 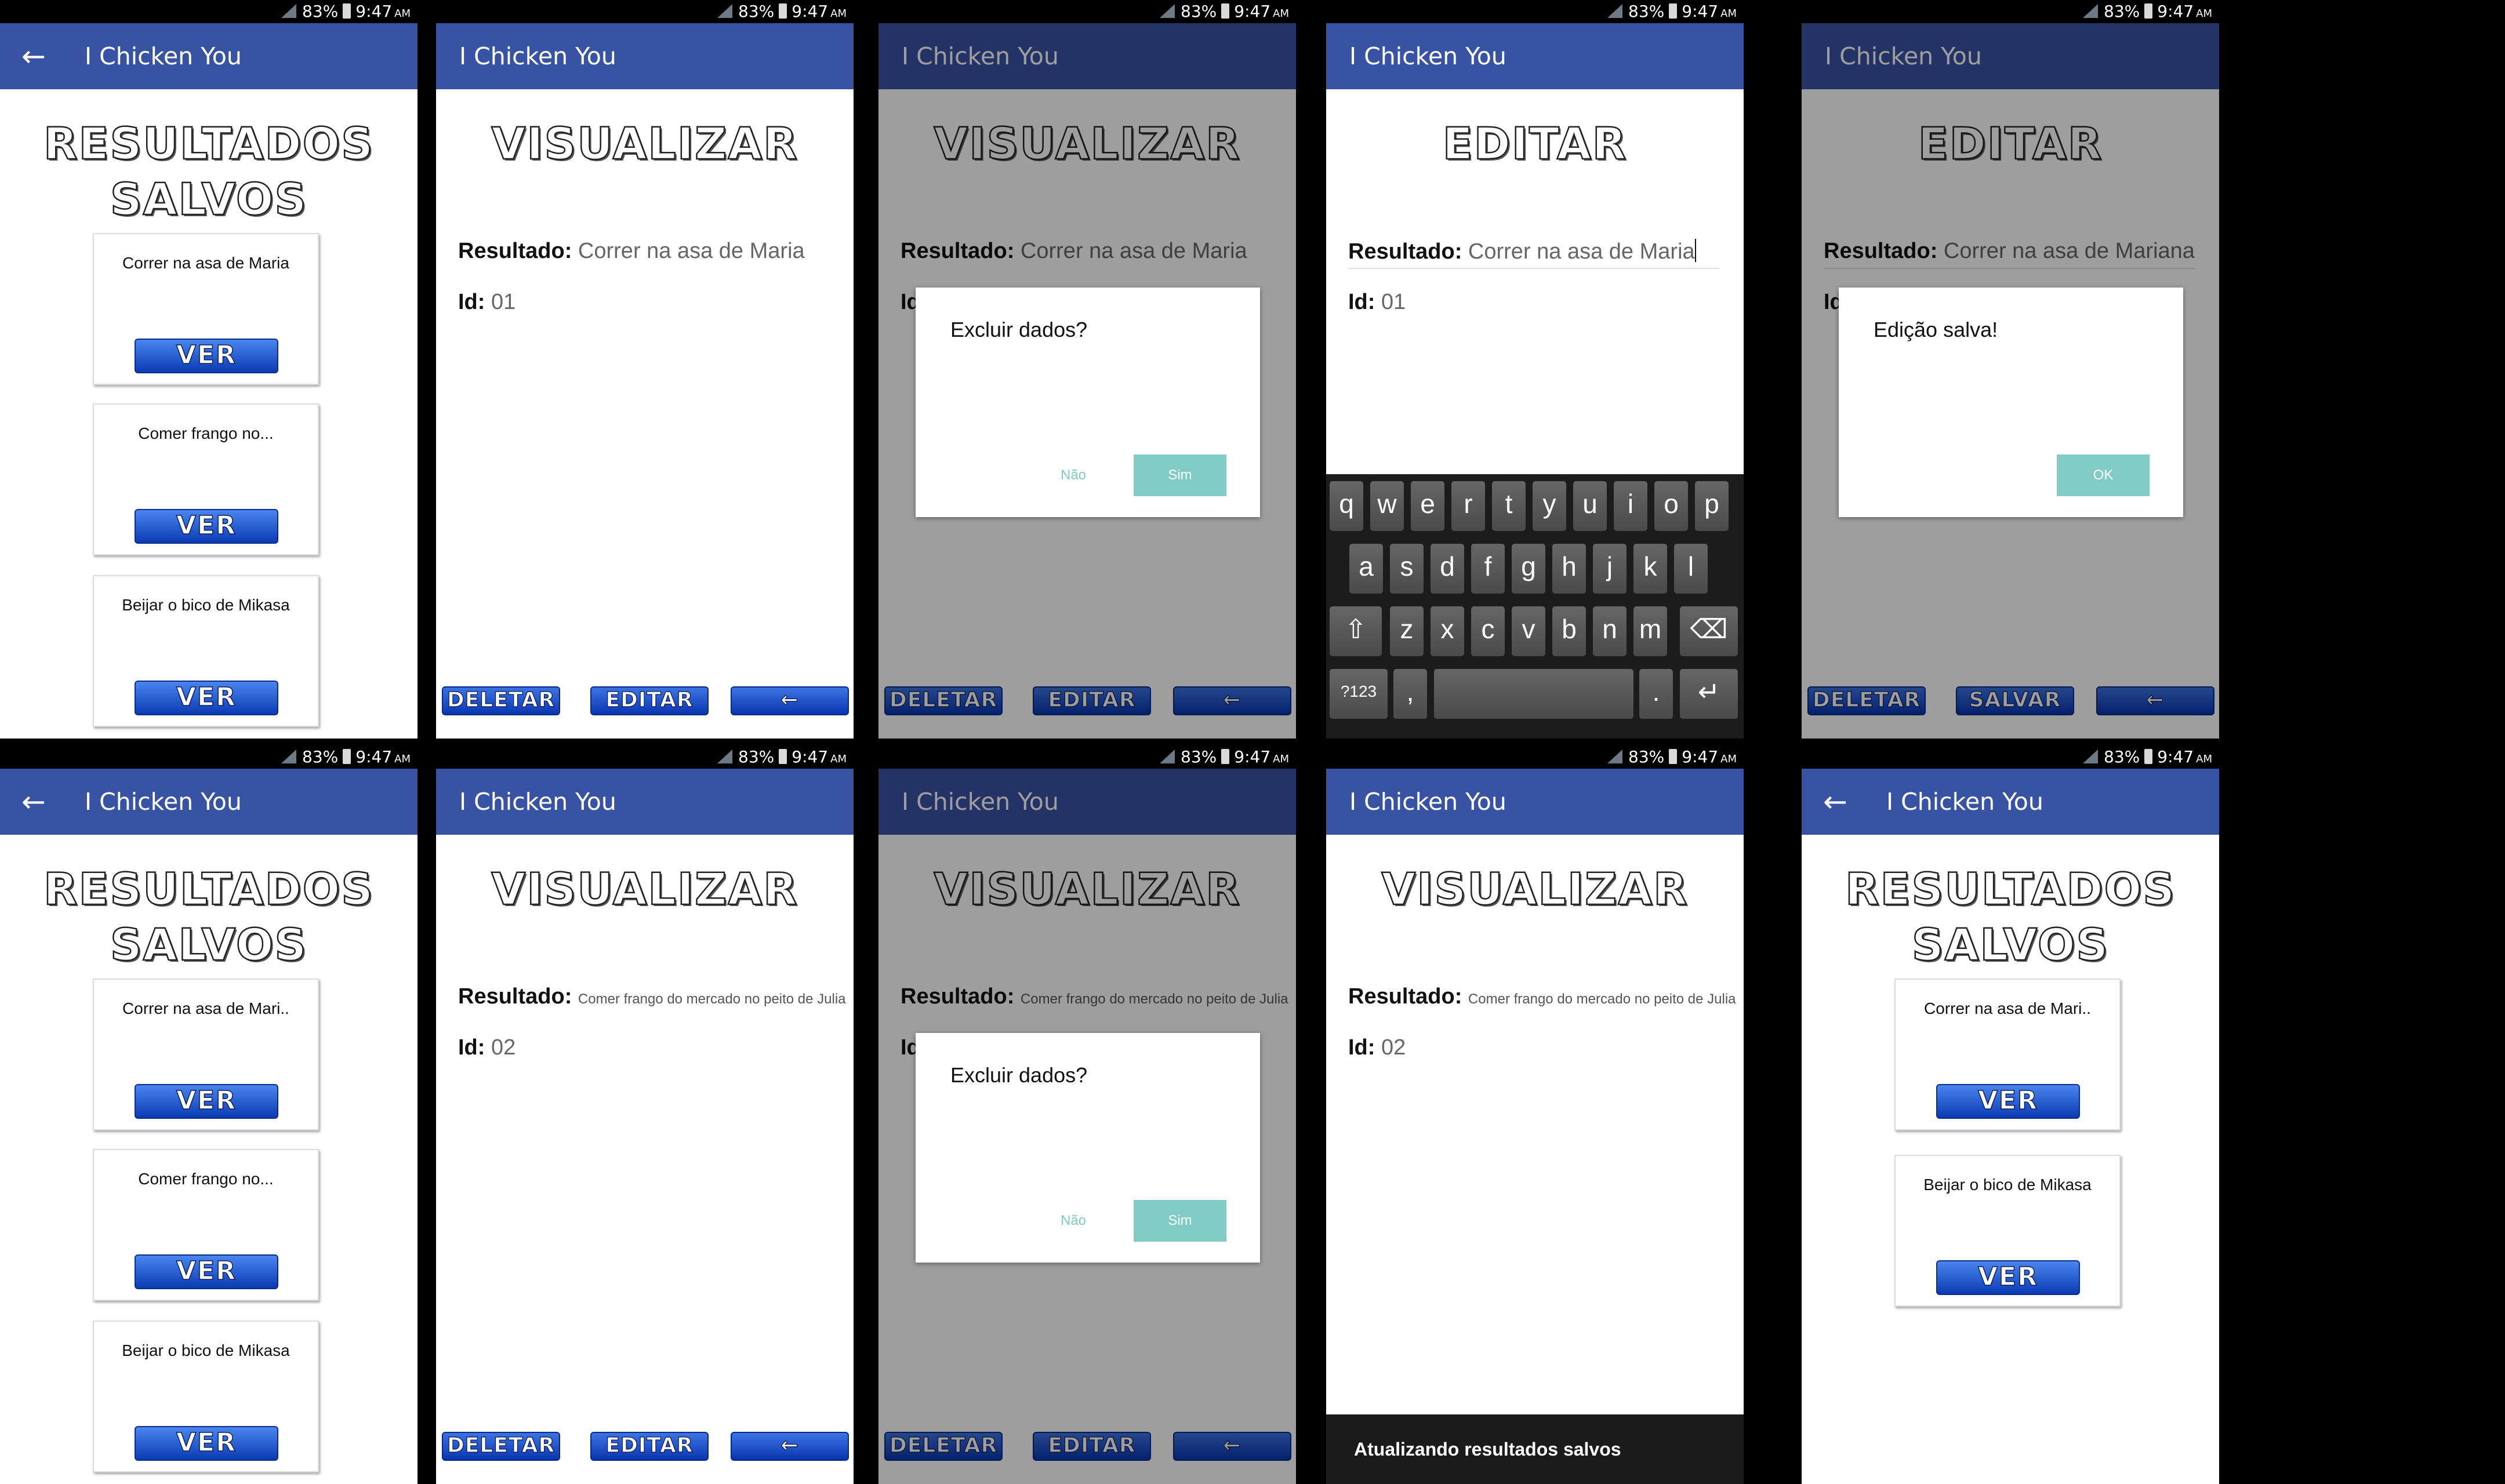 I want to click on key-j: j, so click(x=1610, y=569).